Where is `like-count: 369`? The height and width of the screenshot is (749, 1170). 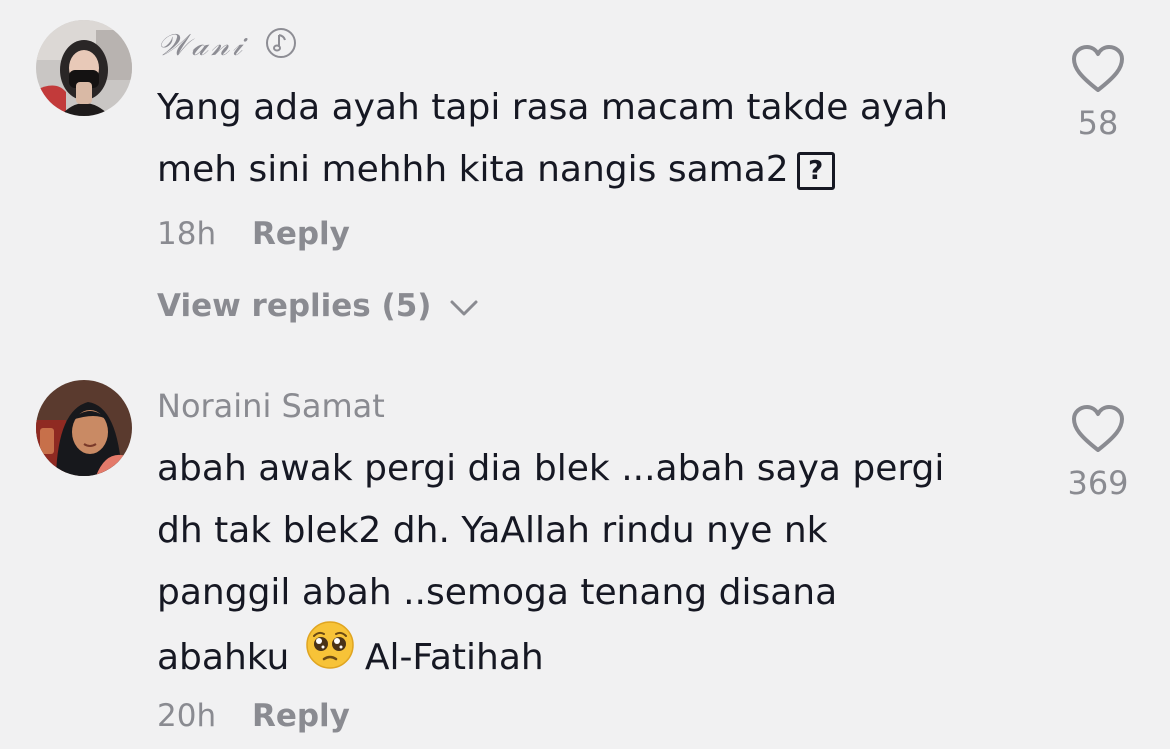
like-count: 369 is located at coordinates (1098, 483).